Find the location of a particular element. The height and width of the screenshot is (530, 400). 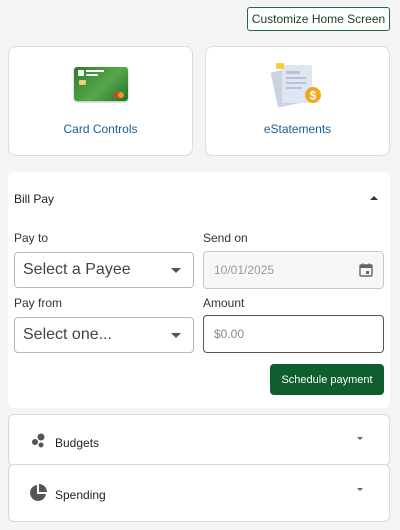

pay-to-select: Select a Payee is located at coordinates (104, 270).